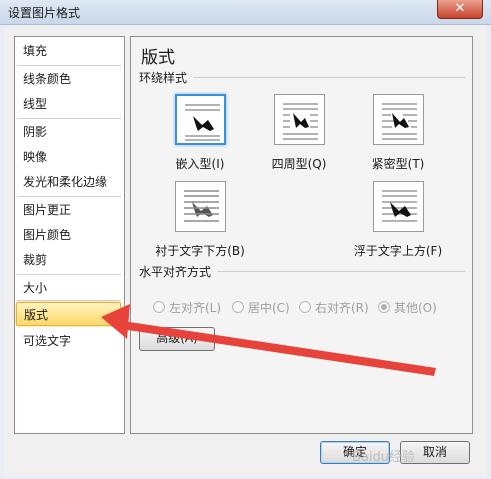  I want to click on nav-item-reflection: 映像, so click(68, 157).